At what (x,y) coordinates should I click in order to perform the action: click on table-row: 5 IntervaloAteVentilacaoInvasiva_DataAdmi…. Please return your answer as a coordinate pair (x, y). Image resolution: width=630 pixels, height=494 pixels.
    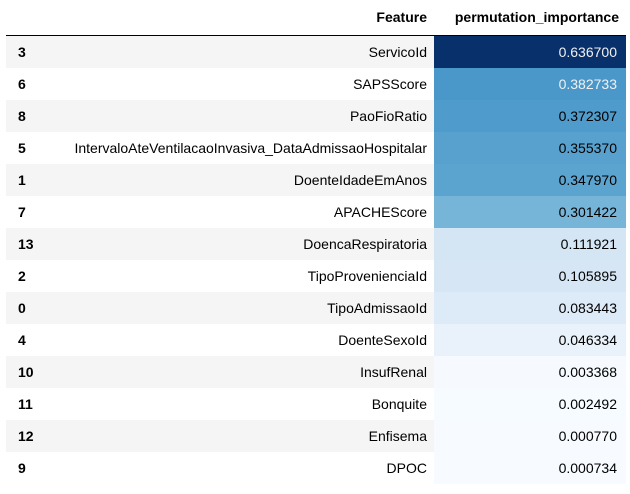
    Looking at the image, I should click on (316, 147).